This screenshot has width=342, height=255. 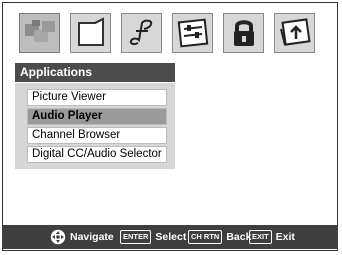 I want to click on help-back-label: Back, so click(x=239, y=237).